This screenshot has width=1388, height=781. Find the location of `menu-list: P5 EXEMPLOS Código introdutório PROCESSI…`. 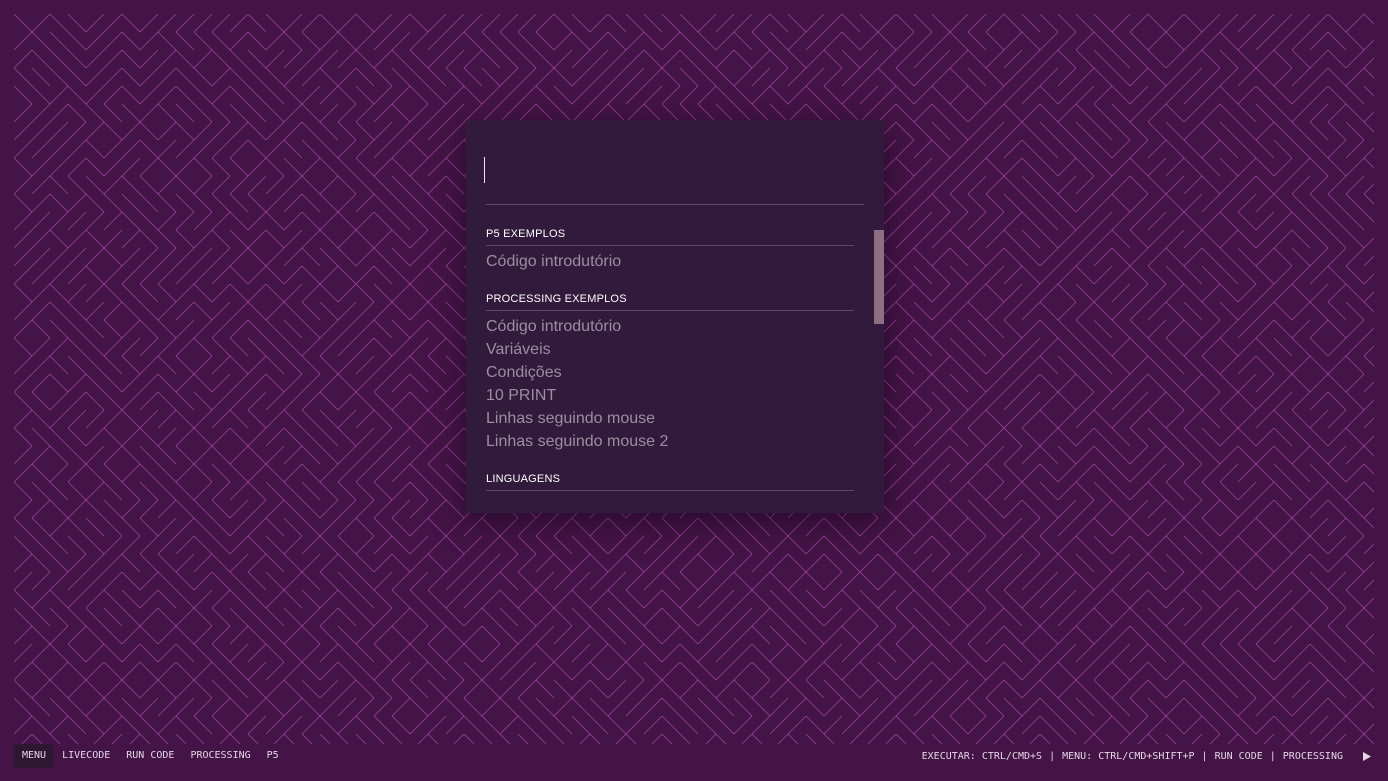

menu-list: P5 EXEMPLOS Código introdutório PROCESSI… is located at coordinates (670, 369).